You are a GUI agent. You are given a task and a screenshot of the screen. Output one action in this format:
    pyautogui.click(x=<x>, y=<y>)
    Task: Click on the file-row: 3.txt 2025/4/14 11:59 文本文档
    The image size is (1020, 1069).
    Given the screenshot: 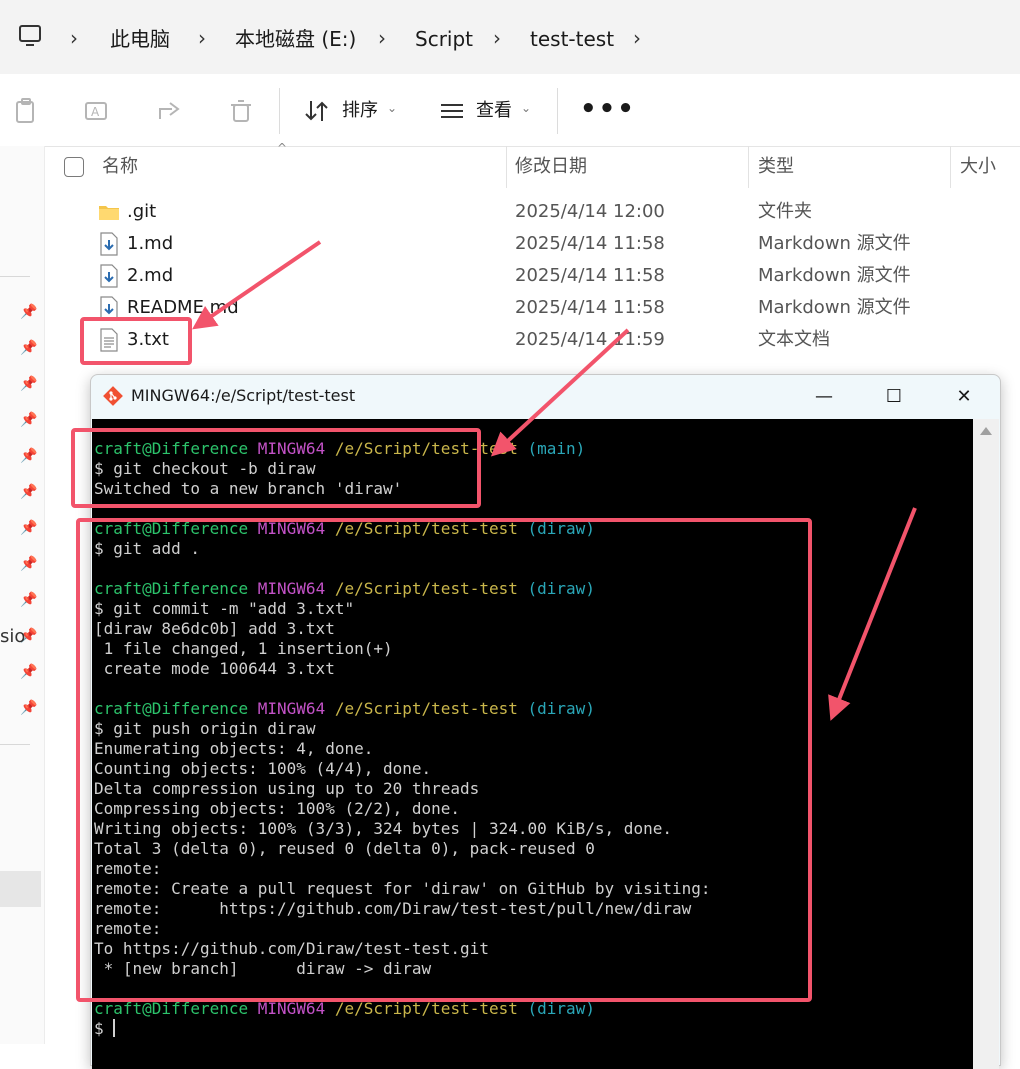 What is the action you would take?
    pyautogui.click(x=542, y=340)
    